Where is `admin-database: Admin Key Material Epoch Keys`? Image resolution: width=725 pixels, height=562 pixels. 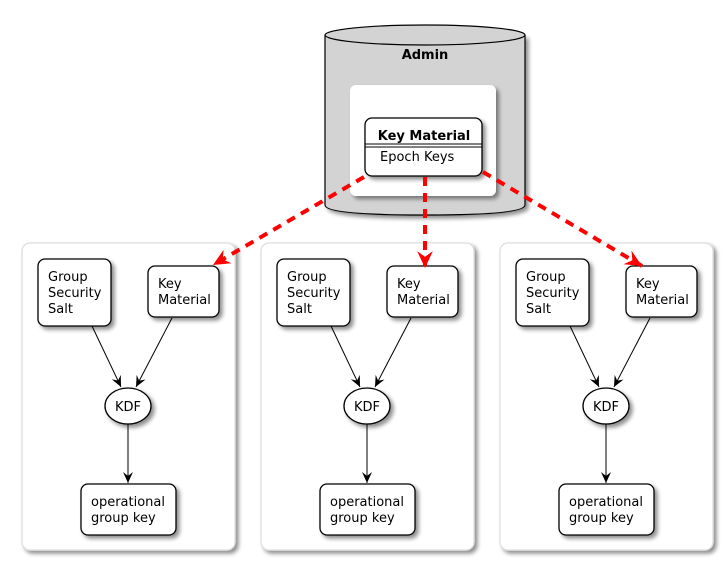 admin-database: Admin Key Material Epoch Keys is located at coordinates (425, 120).